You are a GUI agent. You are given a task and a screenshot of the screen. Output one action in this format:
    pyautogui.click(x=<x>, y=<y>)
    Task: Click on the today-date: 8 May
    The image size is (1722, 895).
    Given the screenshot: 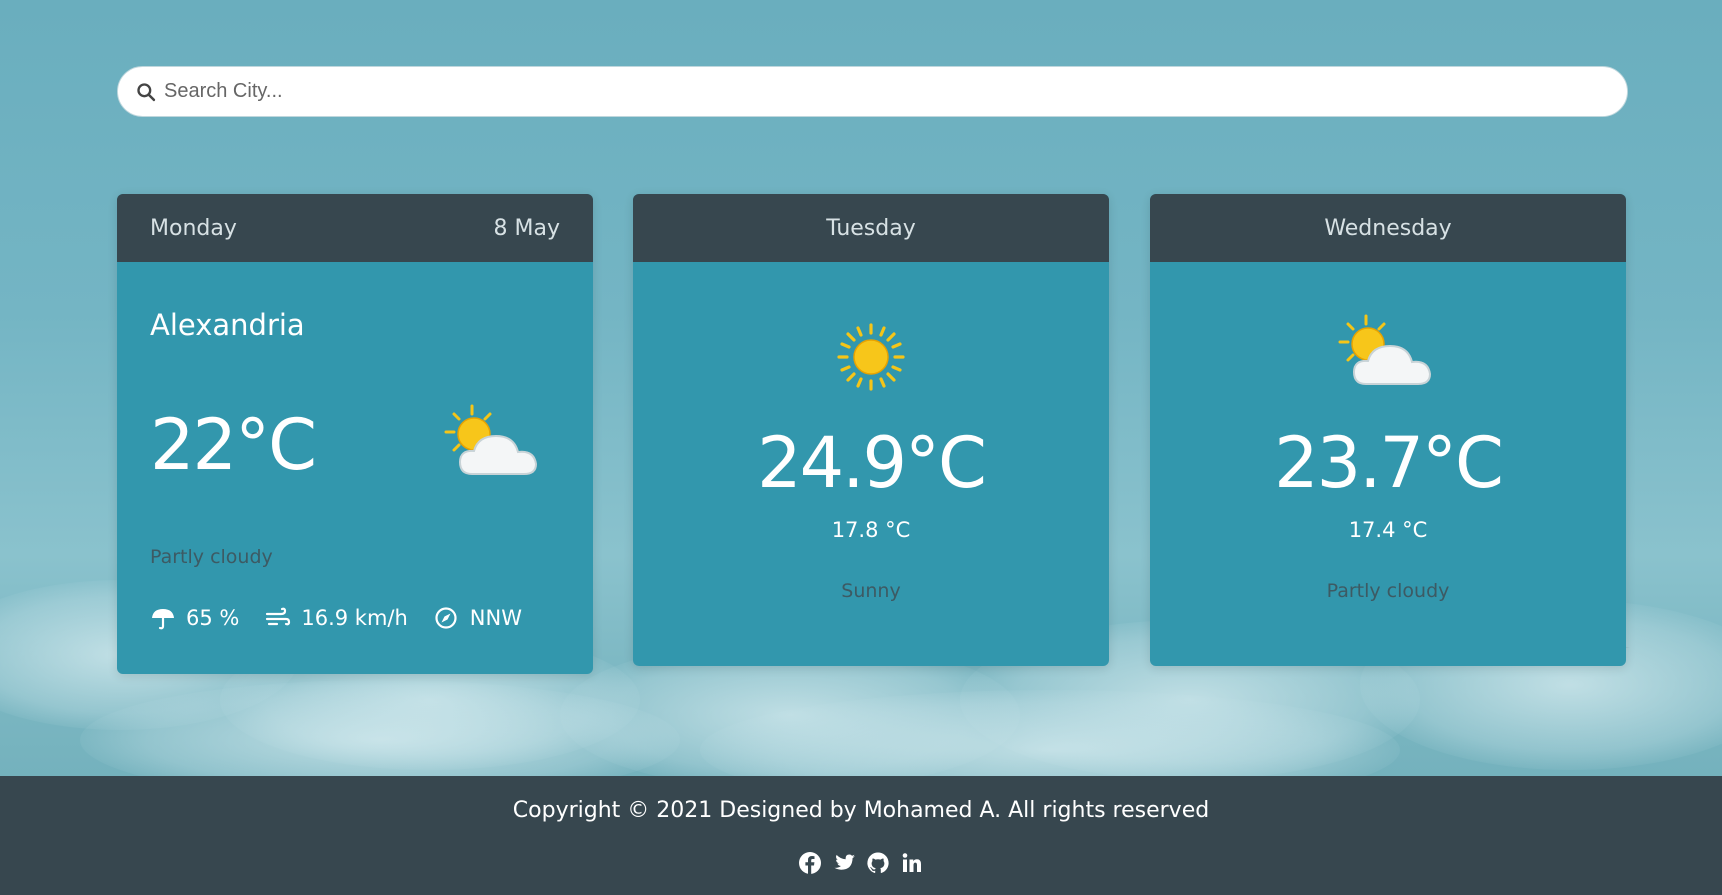 What is the action you would take?
    pyautogui.click(x=526, y=228)
    